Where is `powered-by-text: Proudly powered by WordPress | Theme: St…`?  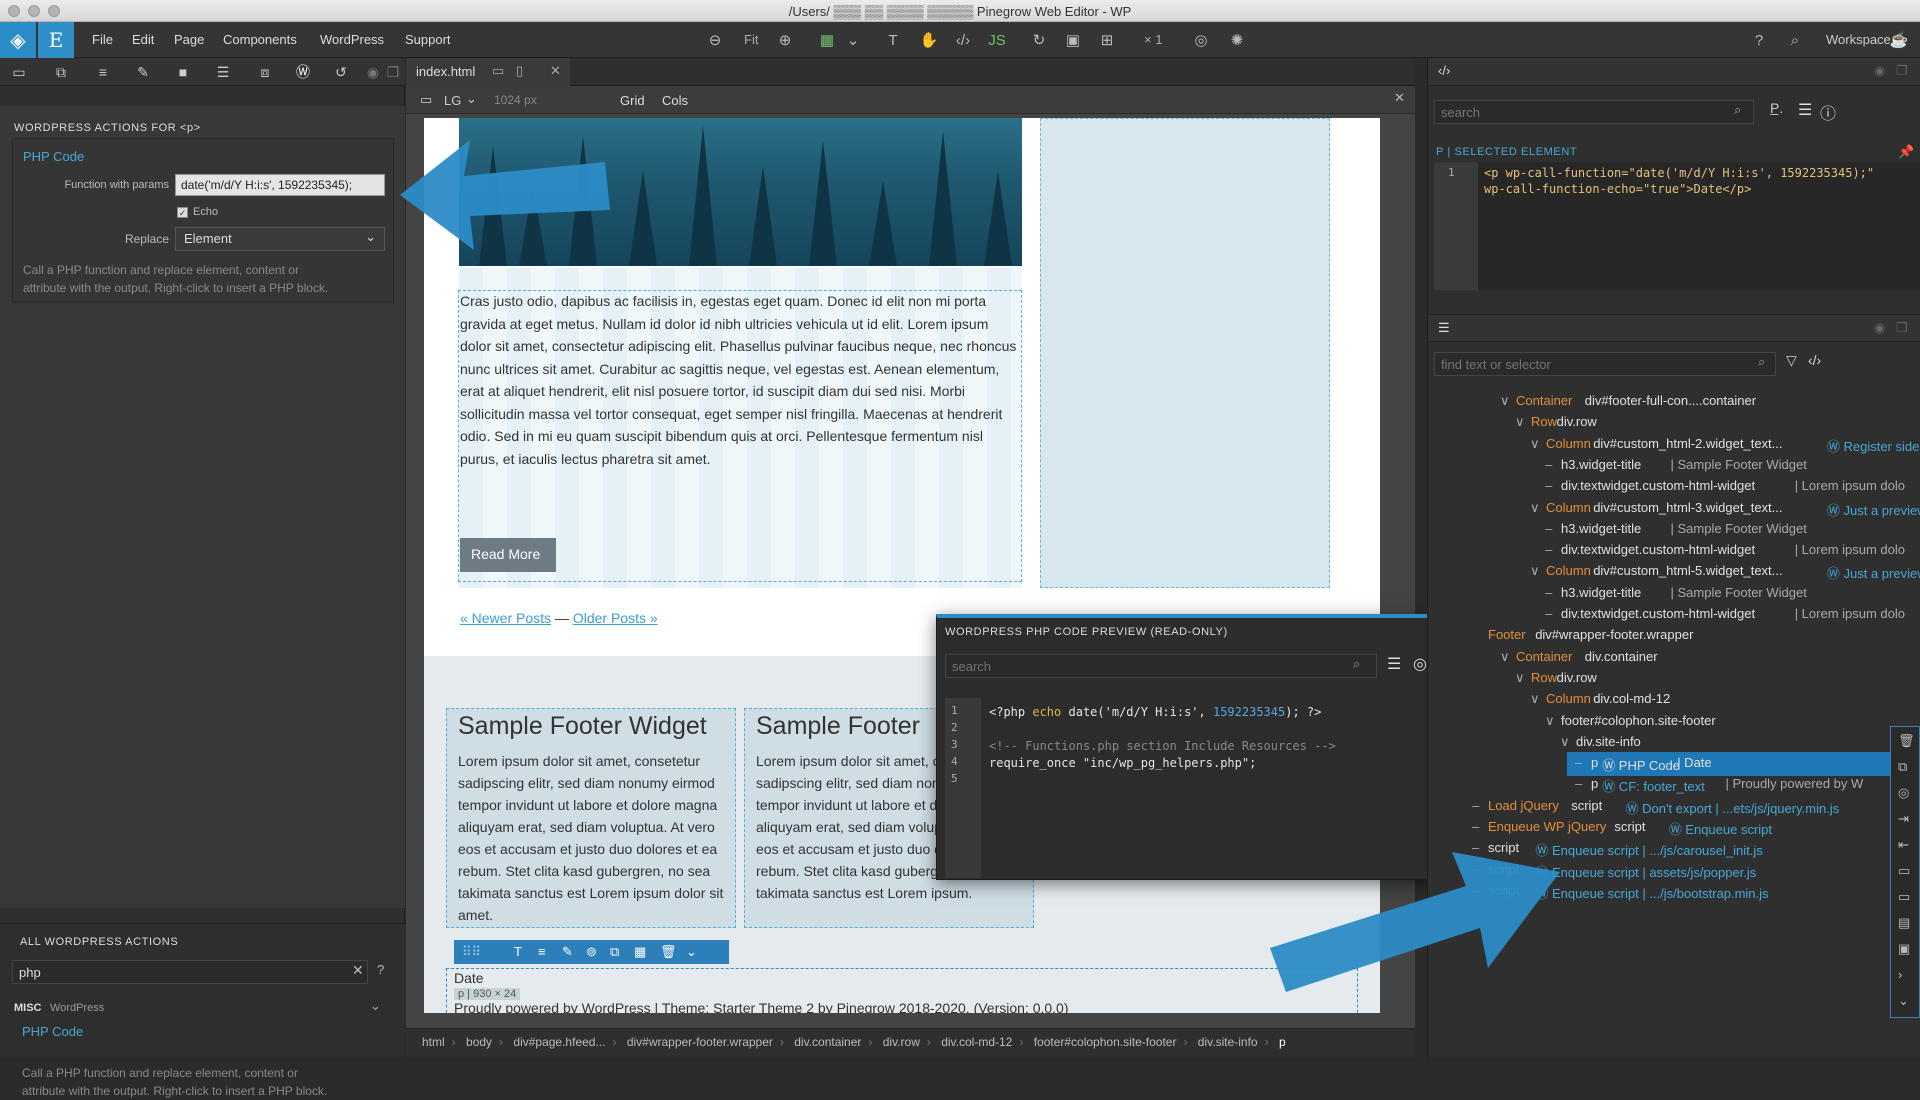
powered-by-text: Proudly powered by WordPress | Theme: St… is located at coordinates (761, 1006).